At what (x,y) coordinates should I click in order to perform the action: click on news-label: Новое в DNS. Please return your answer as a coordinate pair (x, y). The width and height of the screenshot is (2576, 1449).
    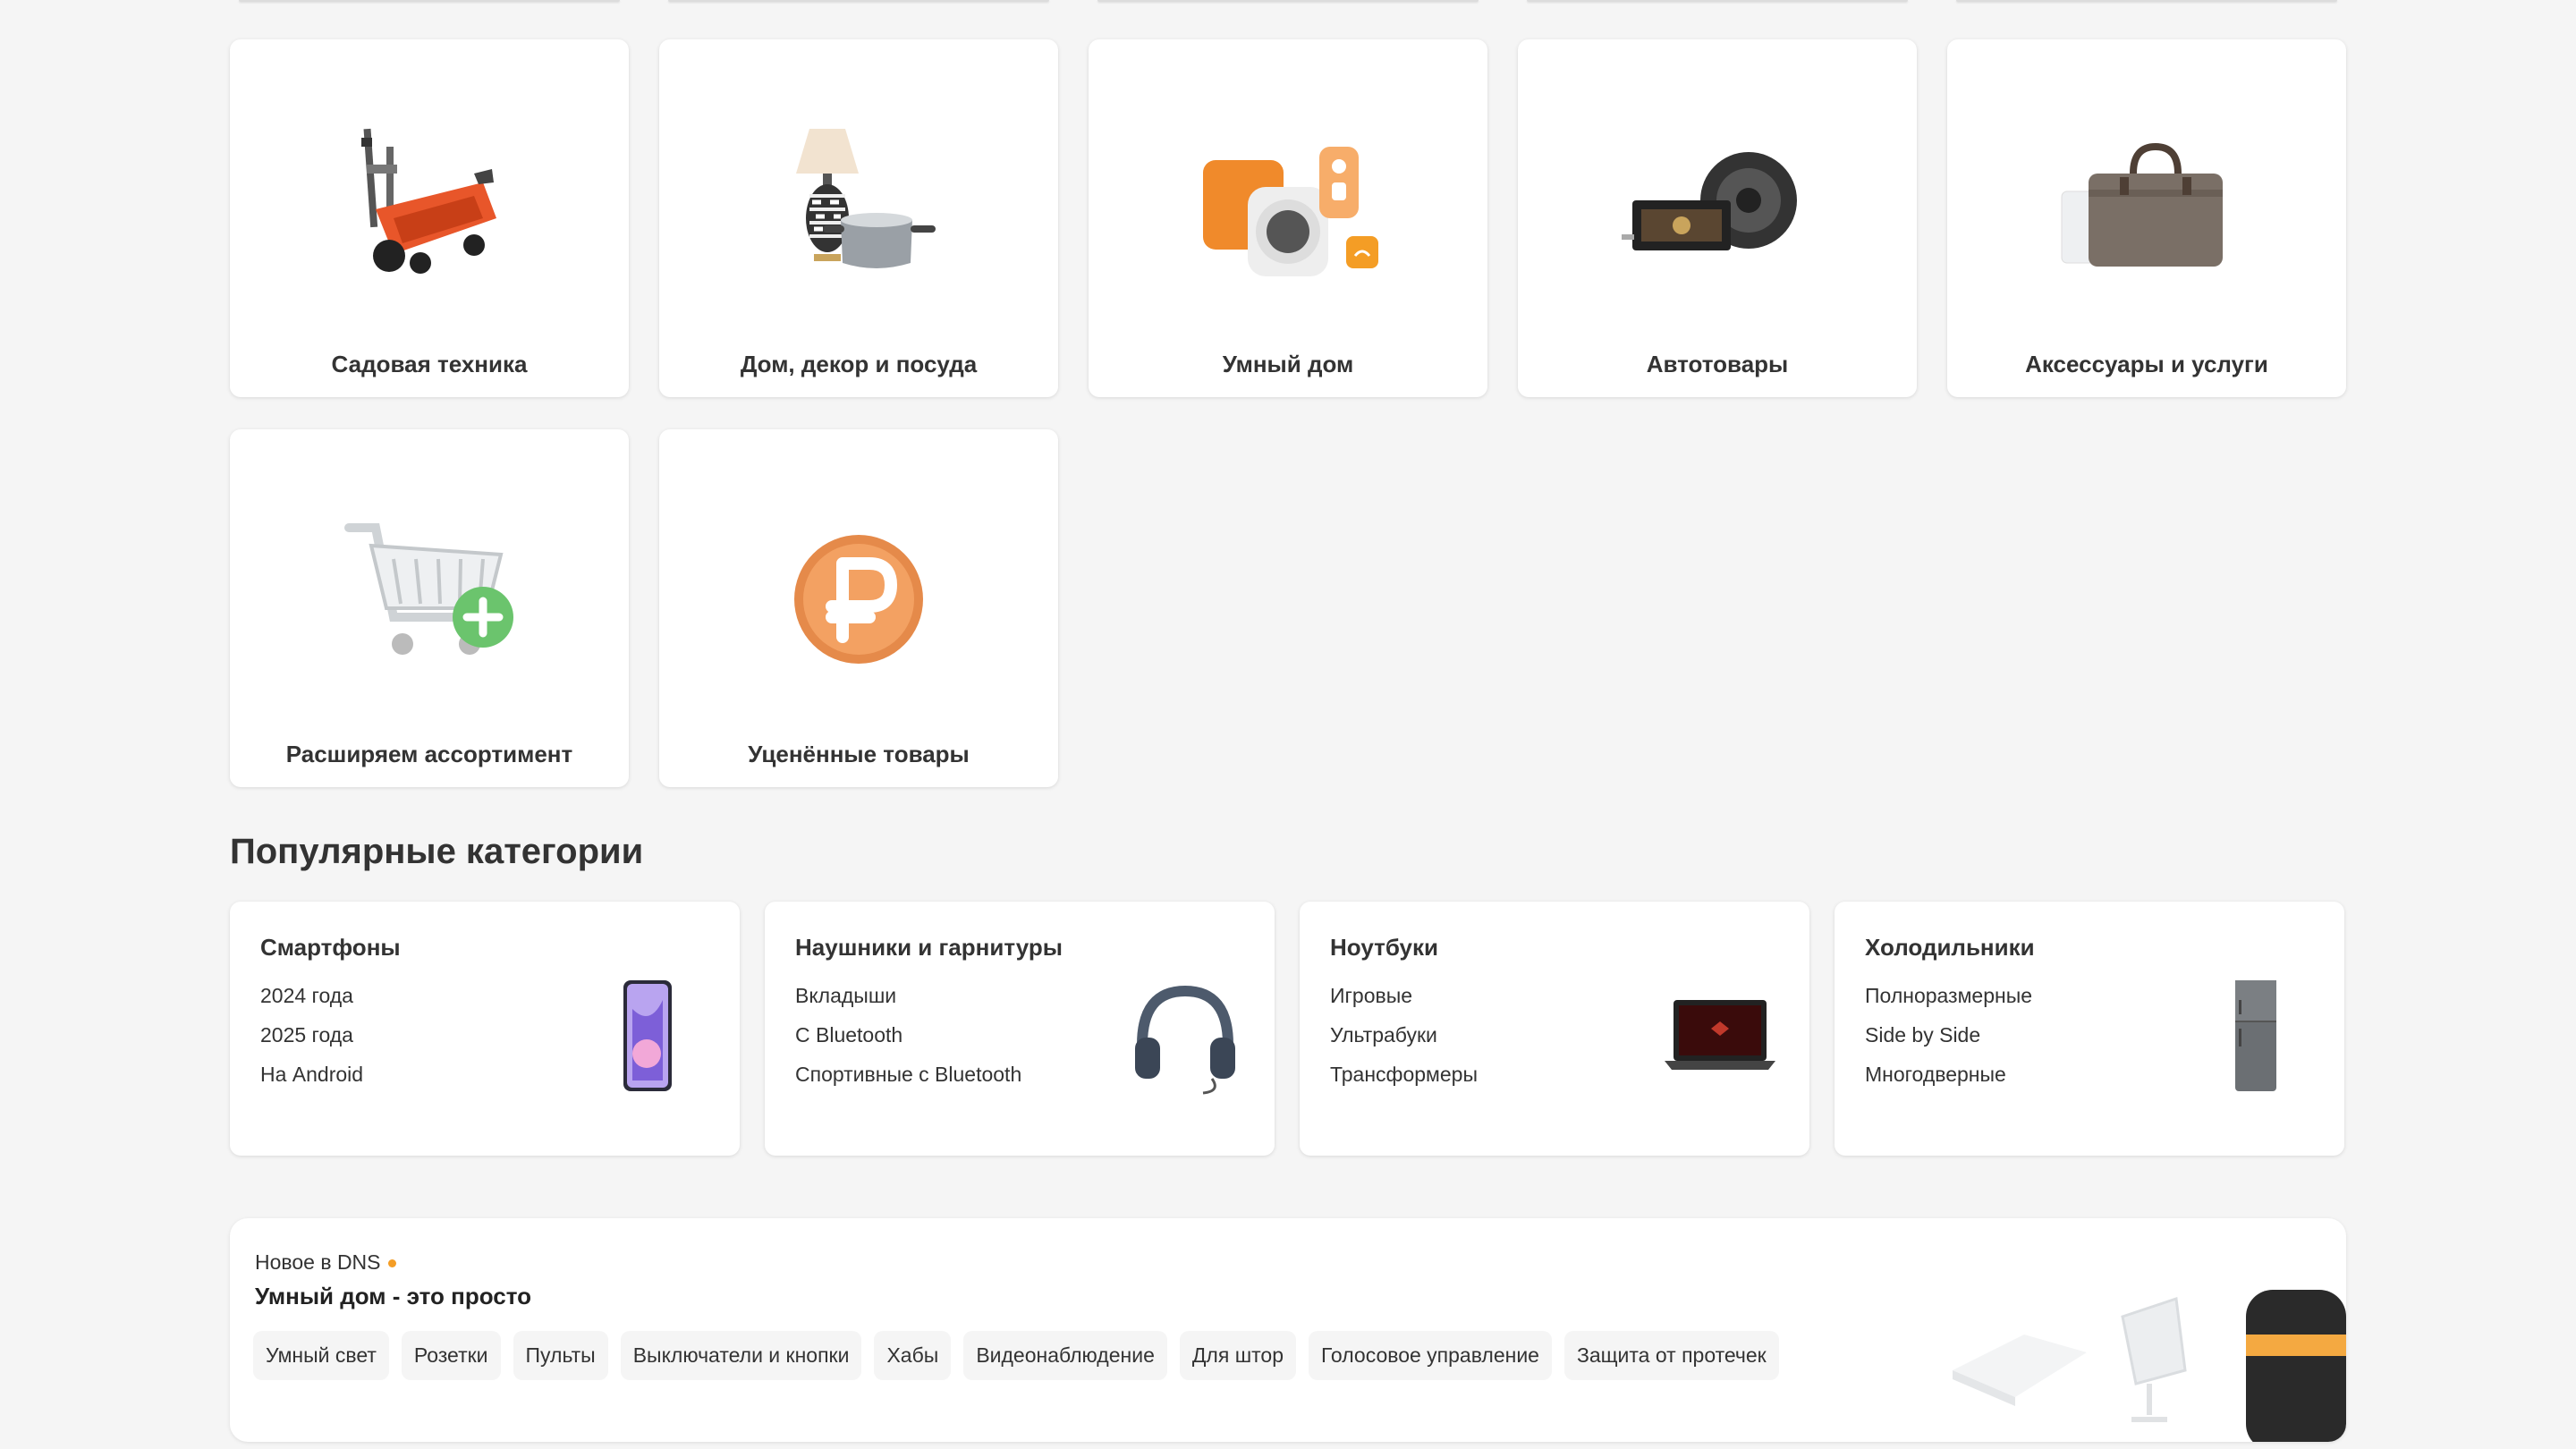
    Looking at the image, I should click on (325, 1262).